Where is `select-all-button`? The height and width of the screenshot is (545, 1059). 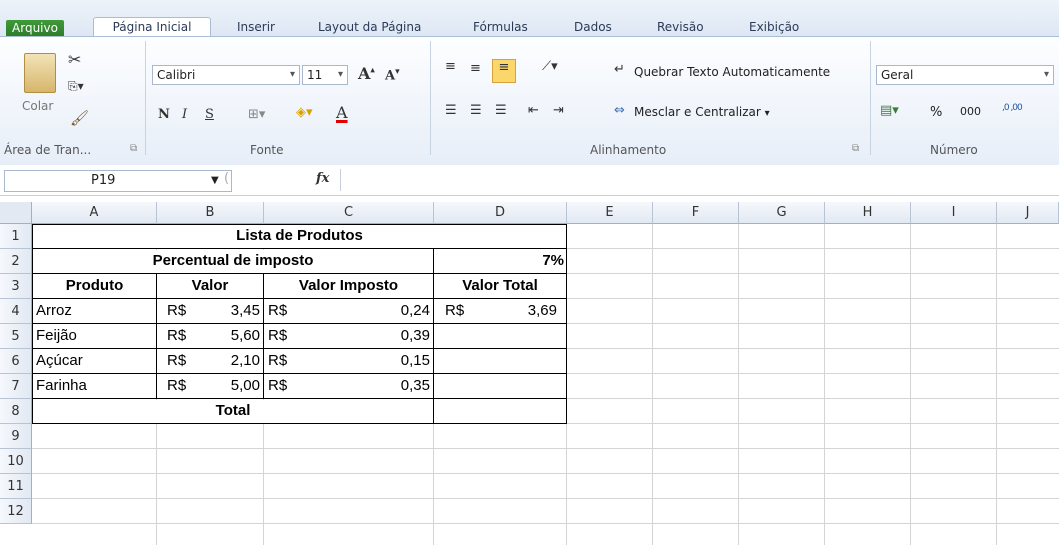 select-all-button is located at coordinates (16, 213).